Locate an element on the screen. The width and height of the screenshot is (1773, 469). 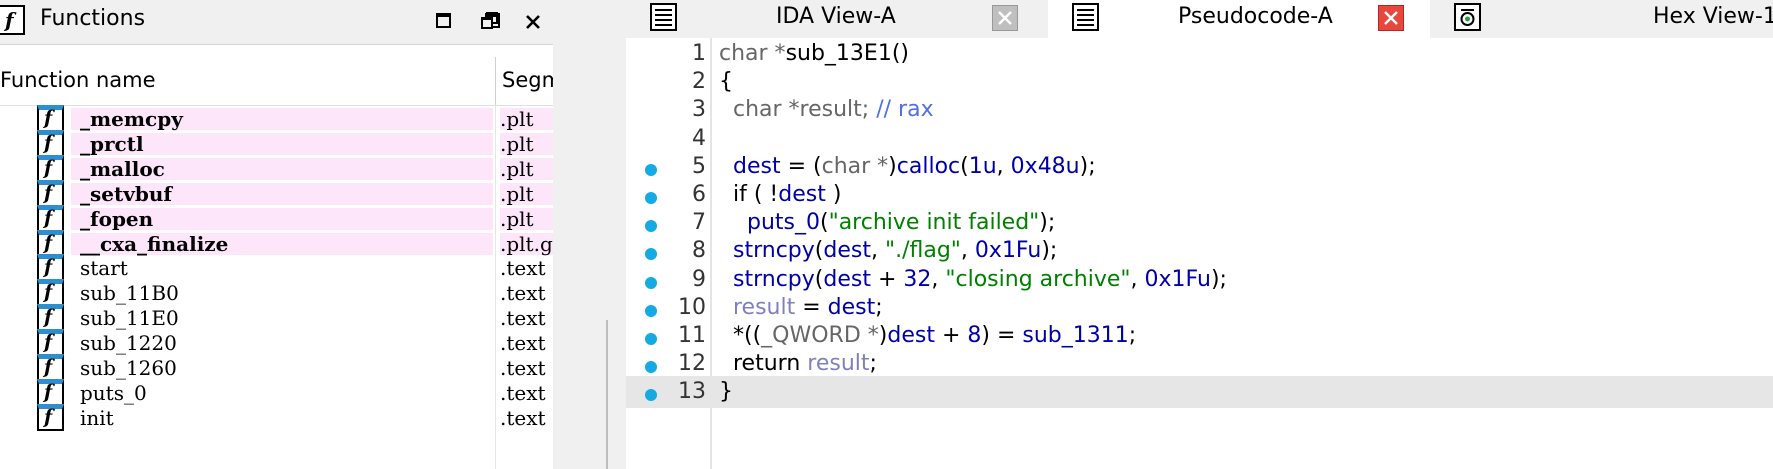
tab-ida-view: IDA View-A is located at coordinates (826, 19).